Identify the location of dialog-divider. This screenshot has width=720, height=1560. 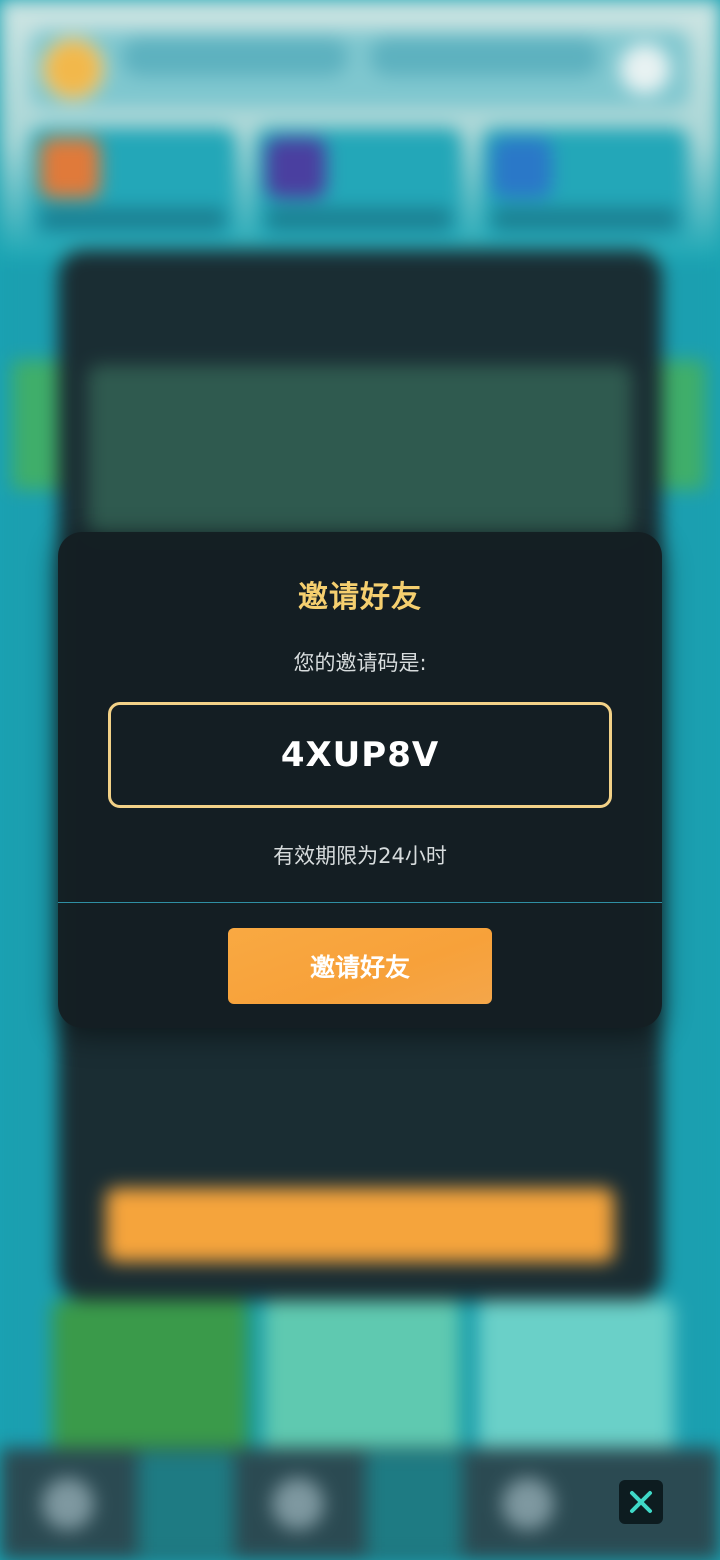
(360, 902).